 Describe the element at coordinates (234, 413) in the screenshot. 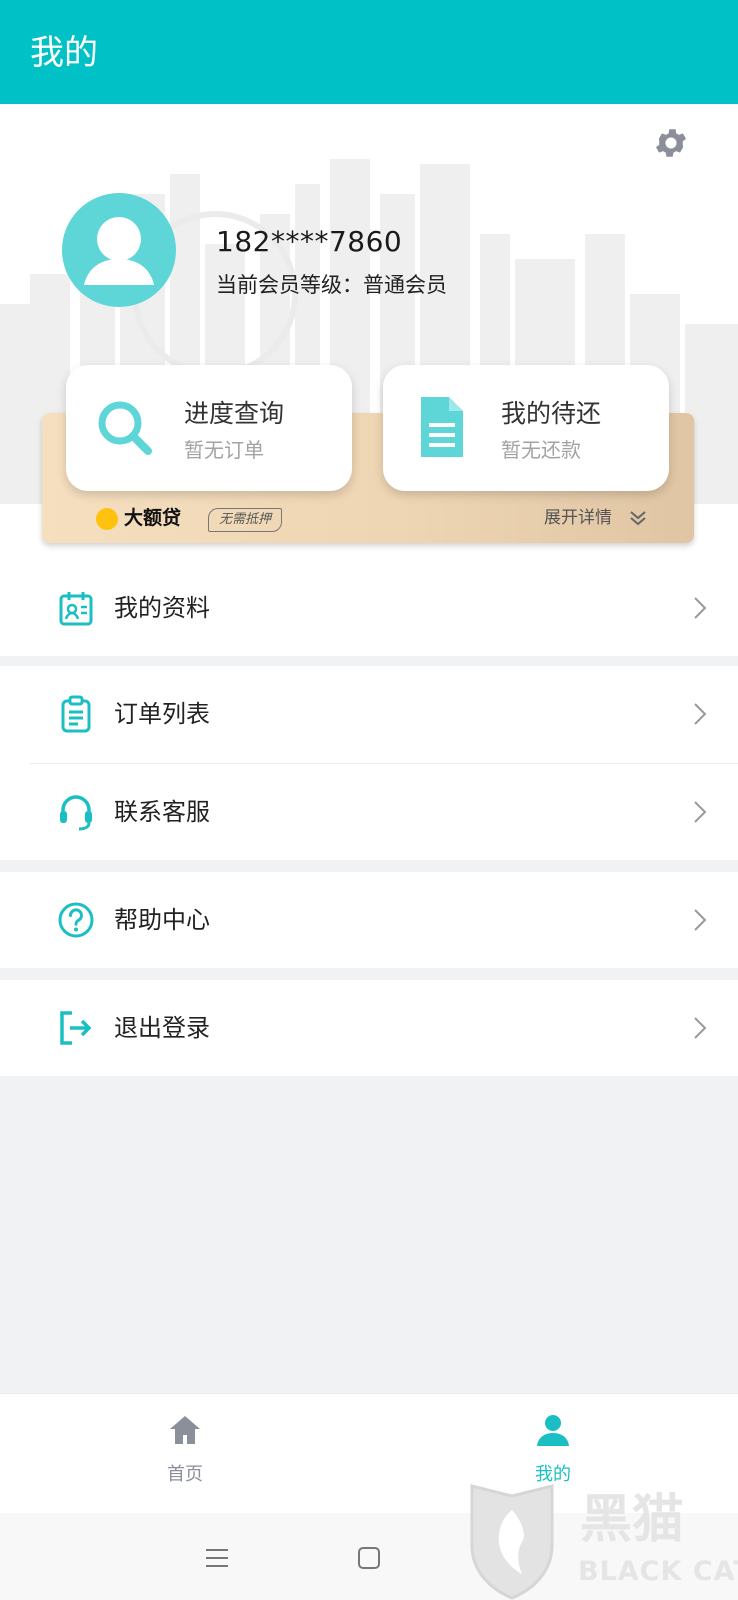

I see `card-title: 进度查询` at that location.